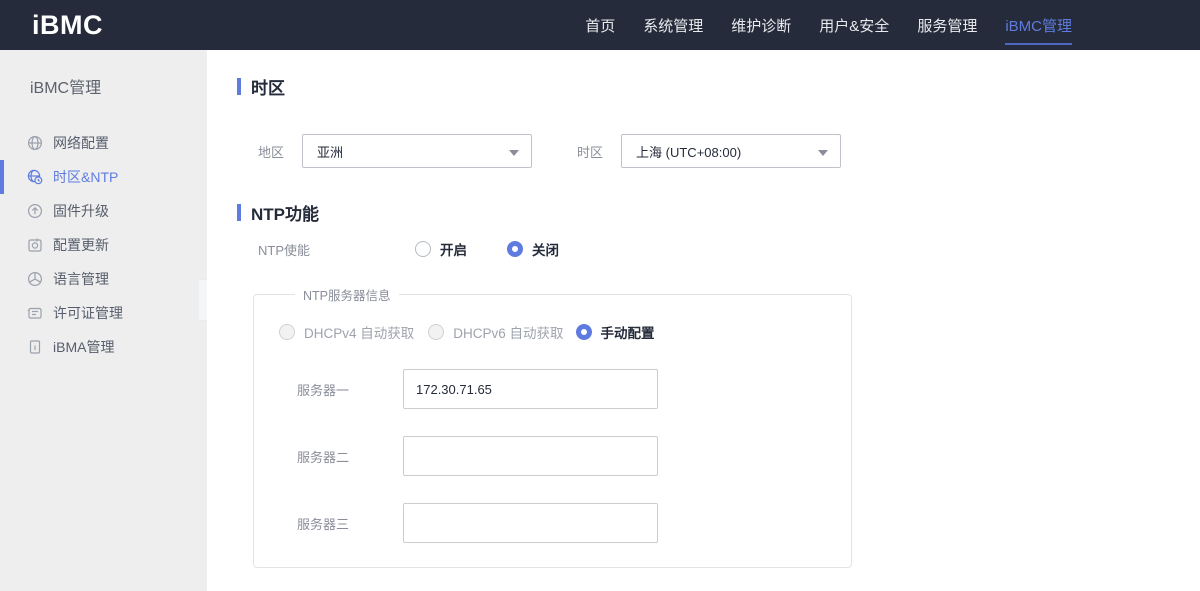 The width and height of the screenshot is (1200, 591). I want to click on sidebar-item-label: 时区&NTP, so click(86, 177).